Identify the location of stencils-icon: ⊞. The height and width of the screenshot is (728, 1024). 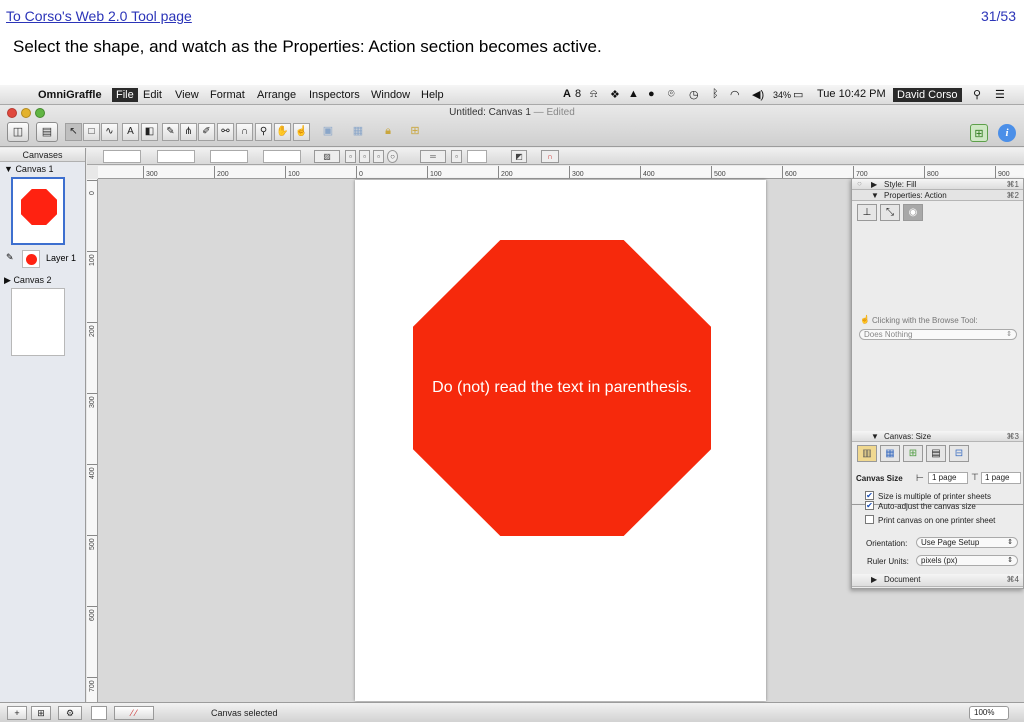
(979, 133).